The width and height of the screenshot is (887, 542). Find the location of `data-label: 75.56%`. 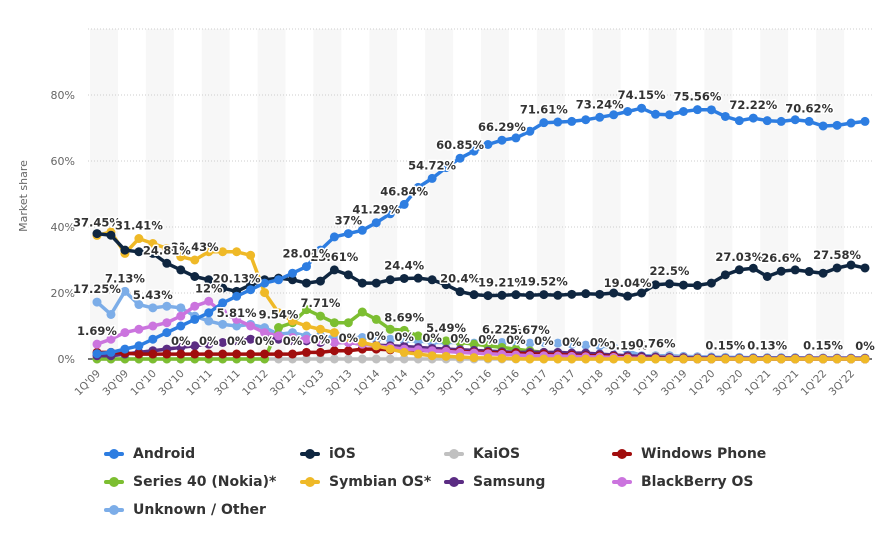

data-label: 75.56% is located at coordinates (697, 97).